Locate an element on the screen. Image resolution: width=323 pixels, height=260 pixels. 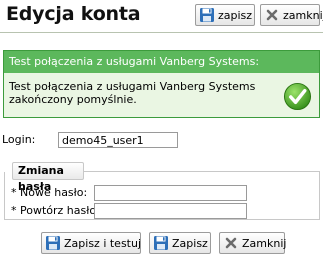
header-save-button: zapisz is located at coordinates (225, 15).